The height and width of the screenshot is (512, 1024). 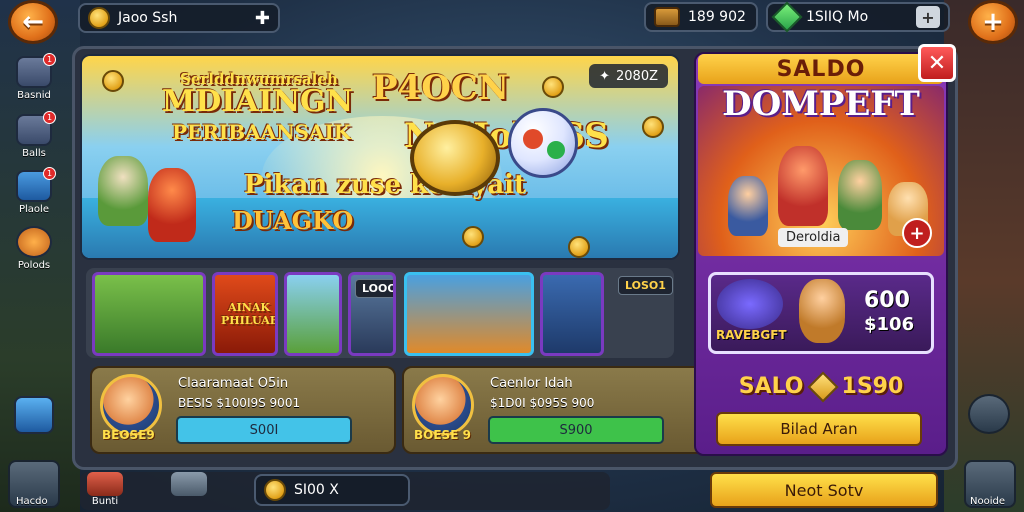 I want to click on settings-button, so click(x=989, y=414).